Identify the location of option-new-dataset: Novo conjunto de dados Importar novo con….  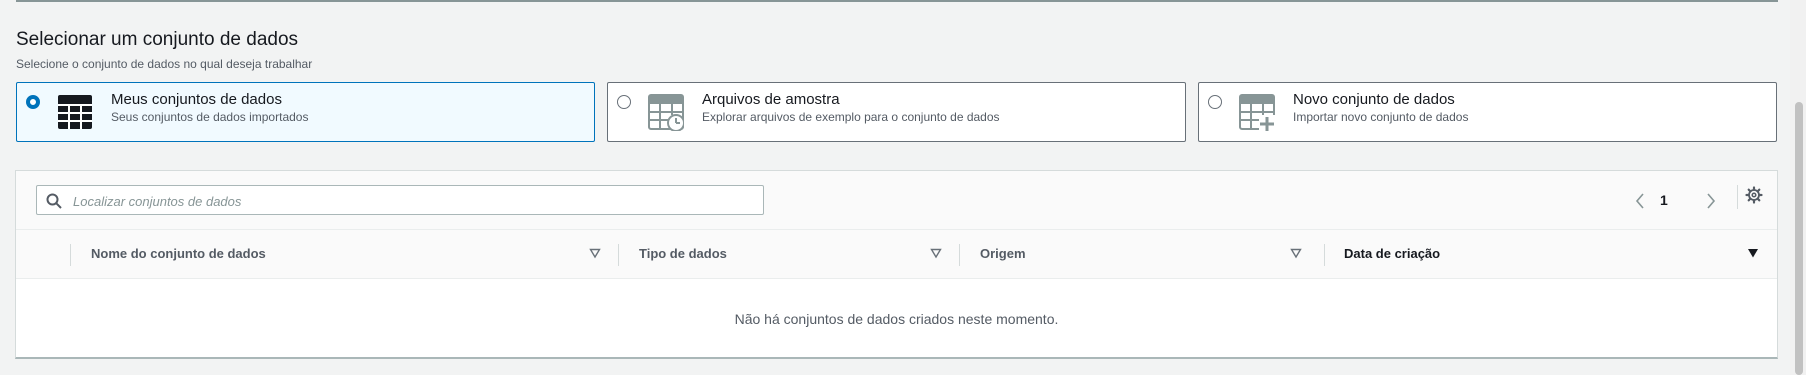
(1487, 112).